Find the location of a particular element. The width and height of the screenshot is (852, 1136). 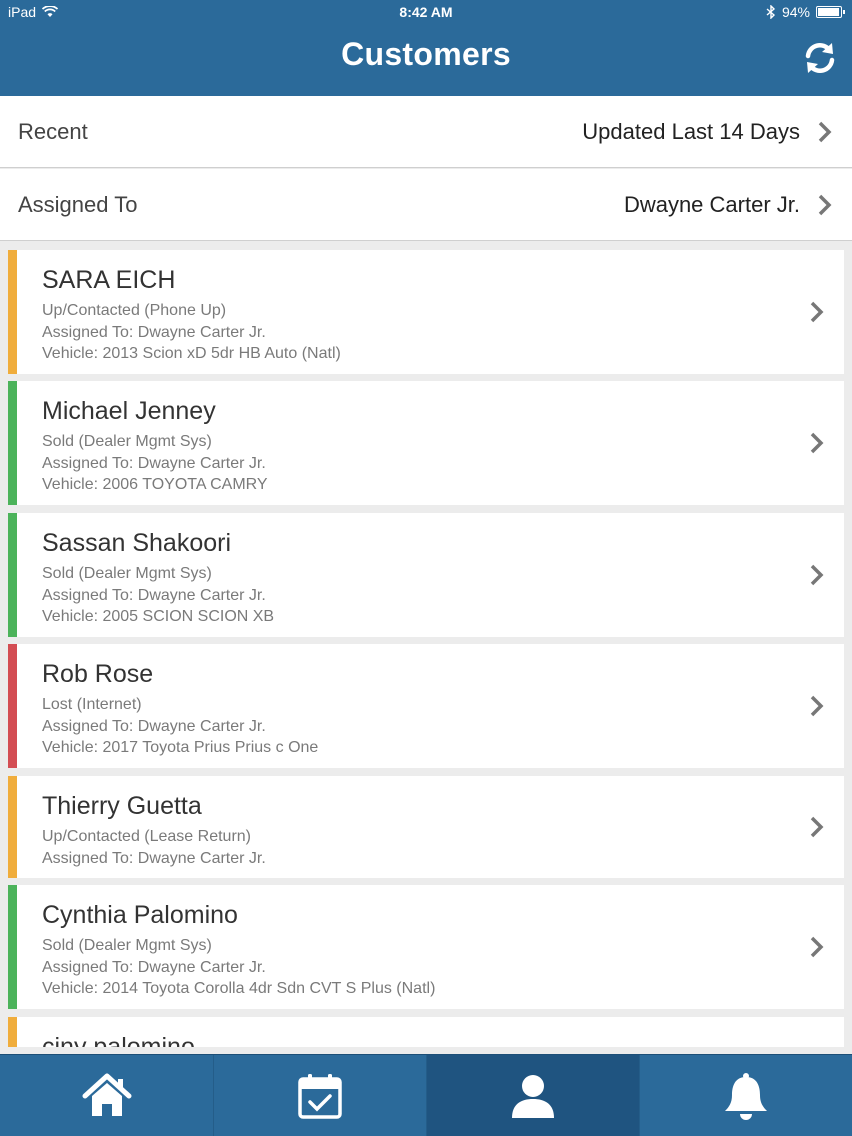

battery-percent: 94% is located at coordinates (795, 12).